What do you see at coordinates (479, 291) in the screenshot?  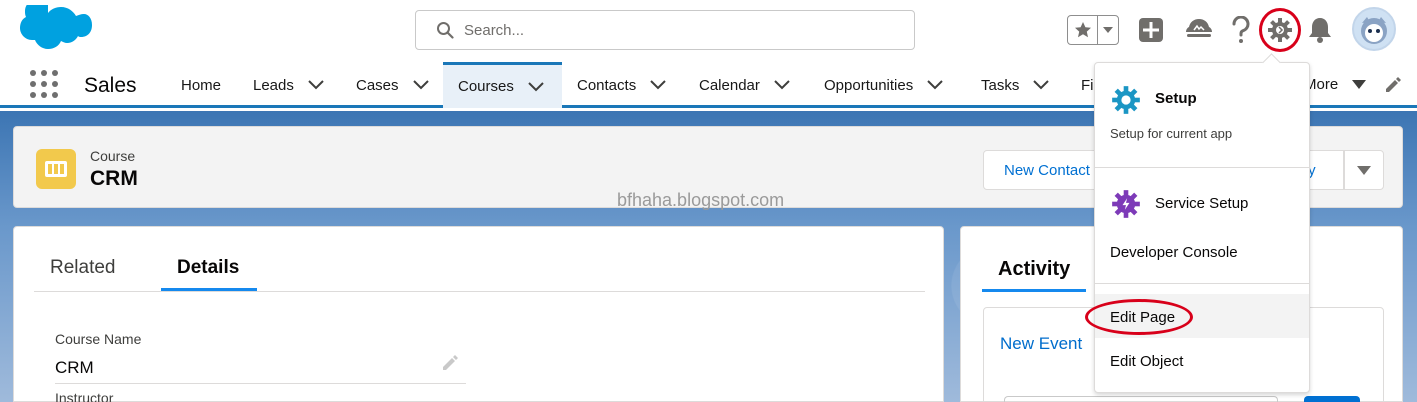 I see `tabs-divider` at bounding box center [479, 291].